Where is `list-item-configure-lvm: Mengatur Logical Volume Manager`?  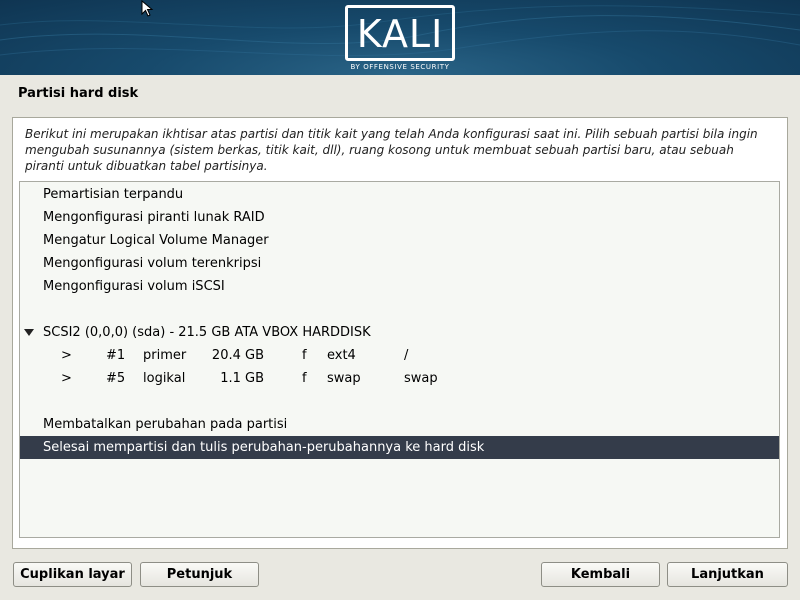 list-item-configure-lvm: Mengatur Logical Volume Manager is located at coordinates (399, 240).